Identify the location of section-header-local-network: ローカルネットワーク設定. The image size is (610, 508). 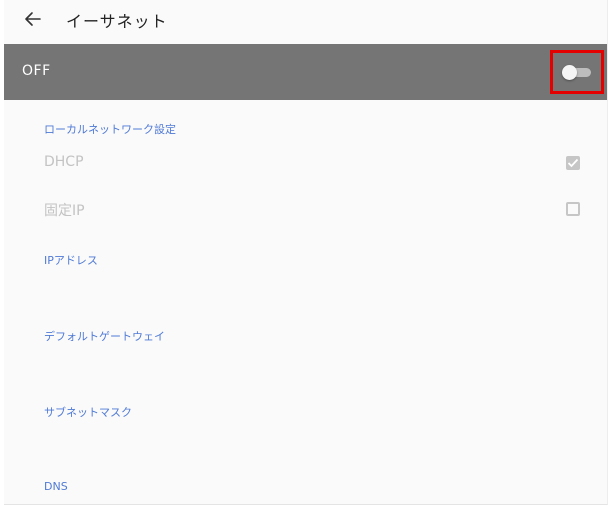
(110, 129).